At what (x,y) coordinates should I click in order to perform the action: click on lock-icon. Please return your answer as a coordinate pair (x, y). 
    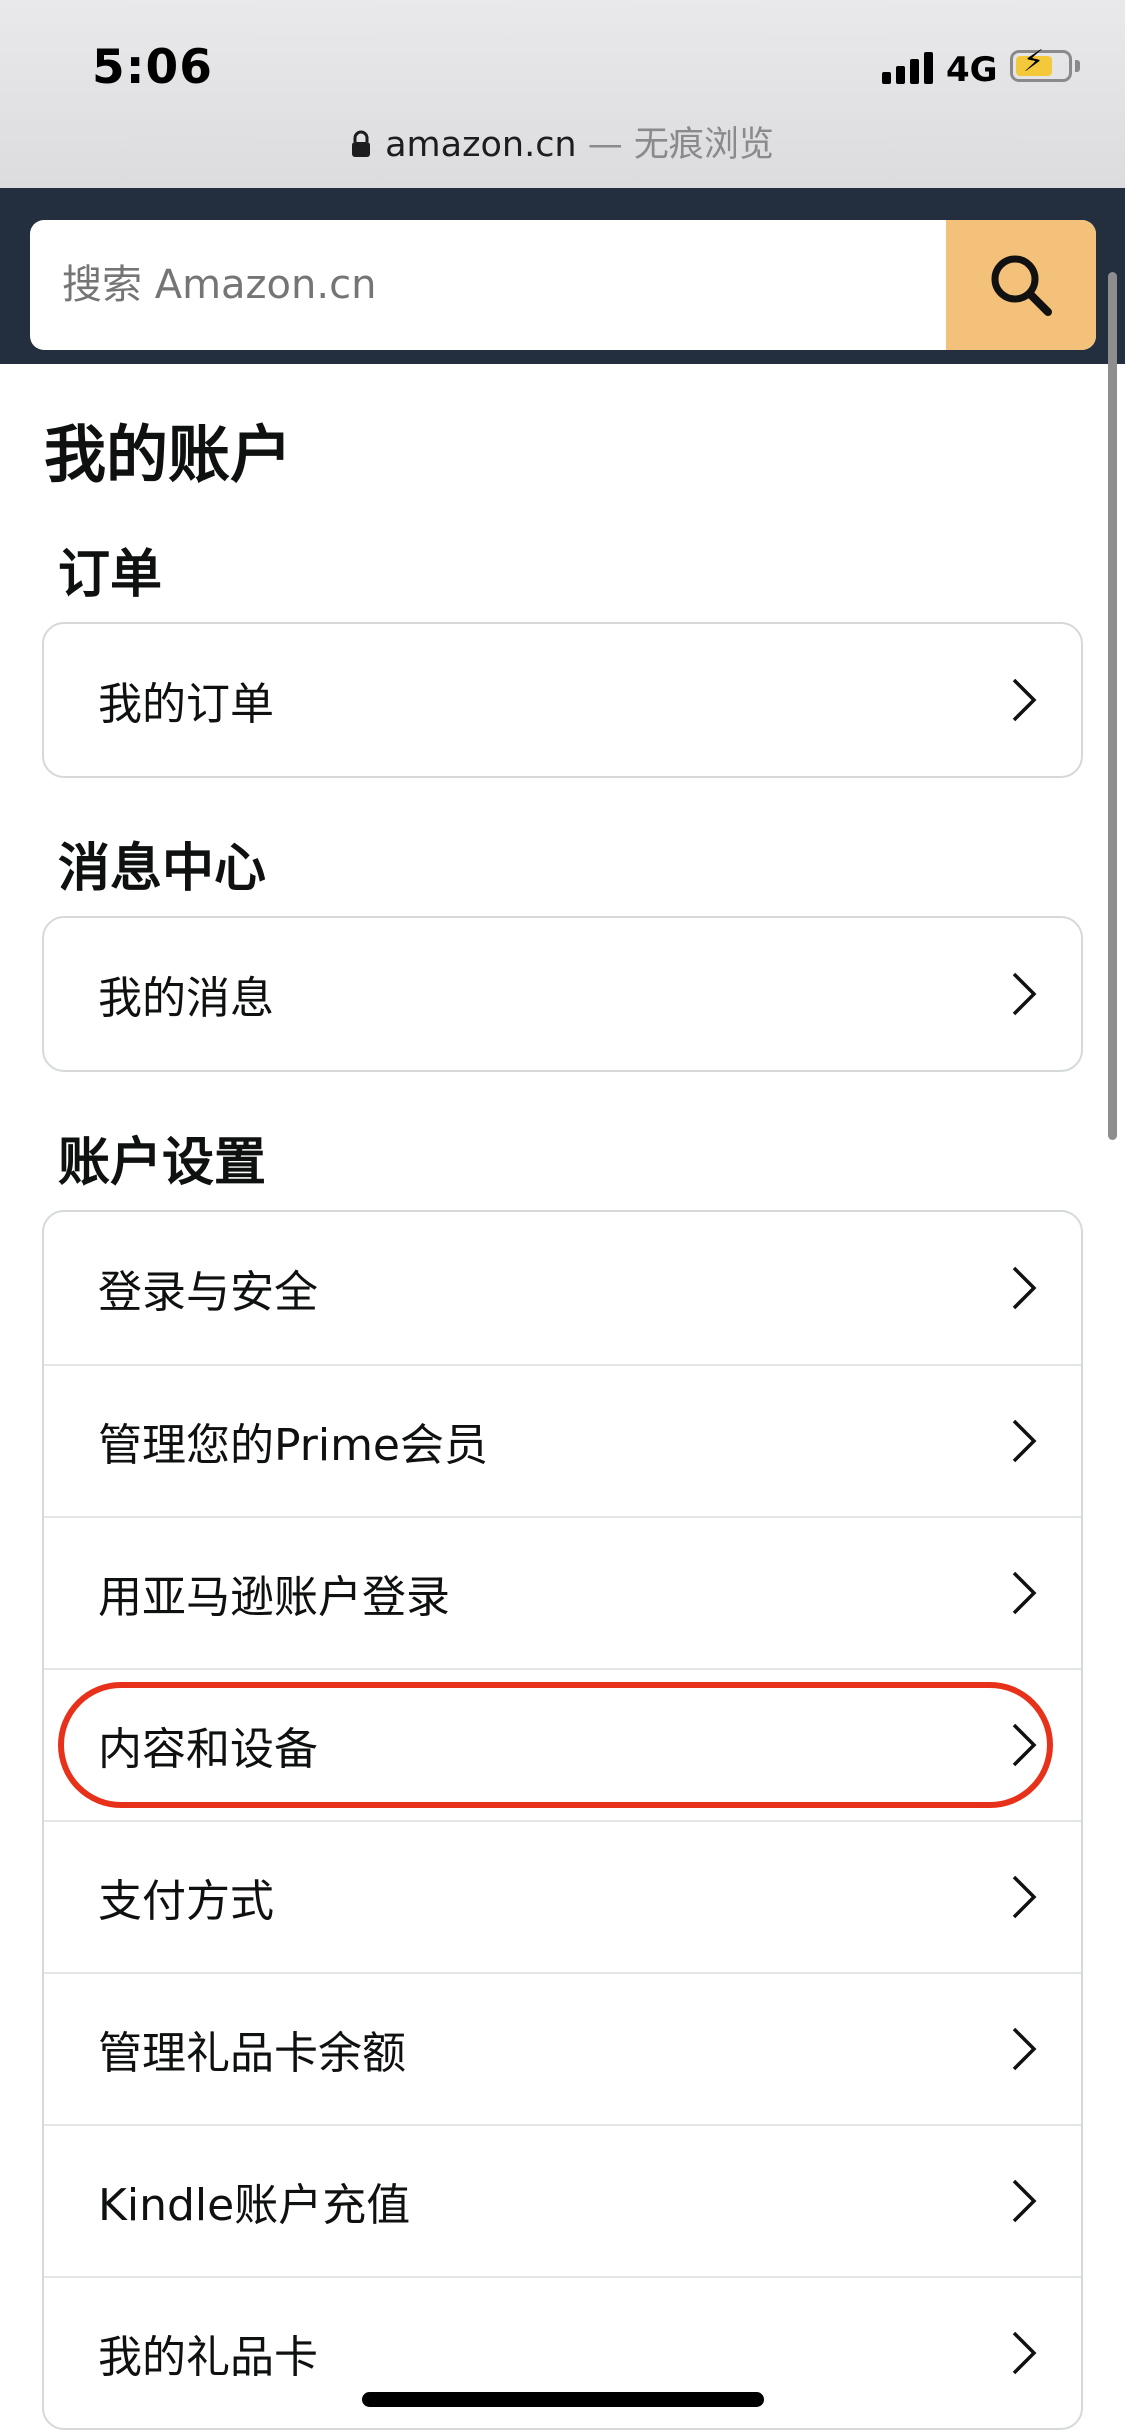
    Looking at the image, I should click on (361, 147).